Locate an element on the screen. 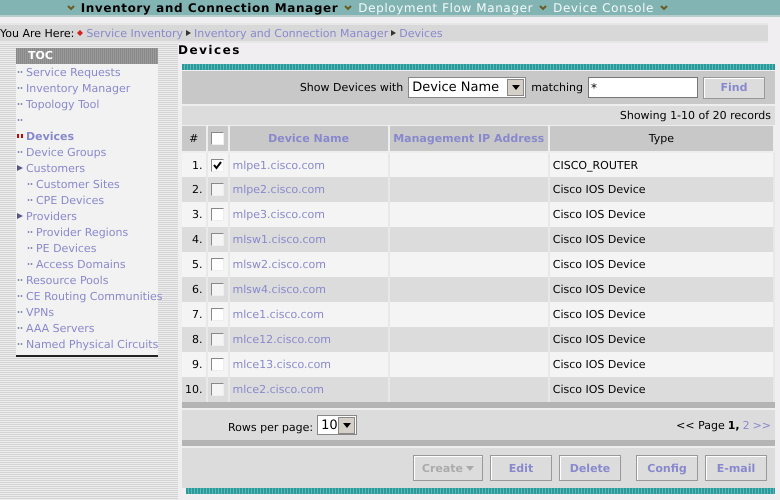 The height and width of the screenshot is (500, 780). breadcrumb-link: Devices is located at coordinates (421, 33).